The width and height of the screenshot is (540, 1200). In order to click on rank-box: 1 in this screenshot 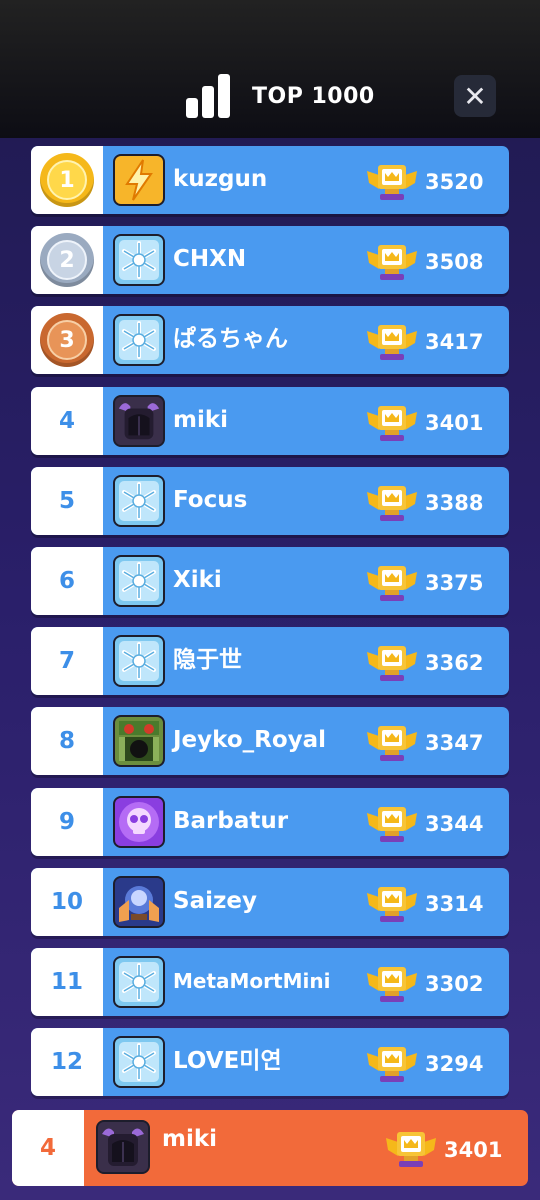, I will do `click(67, 180)`.